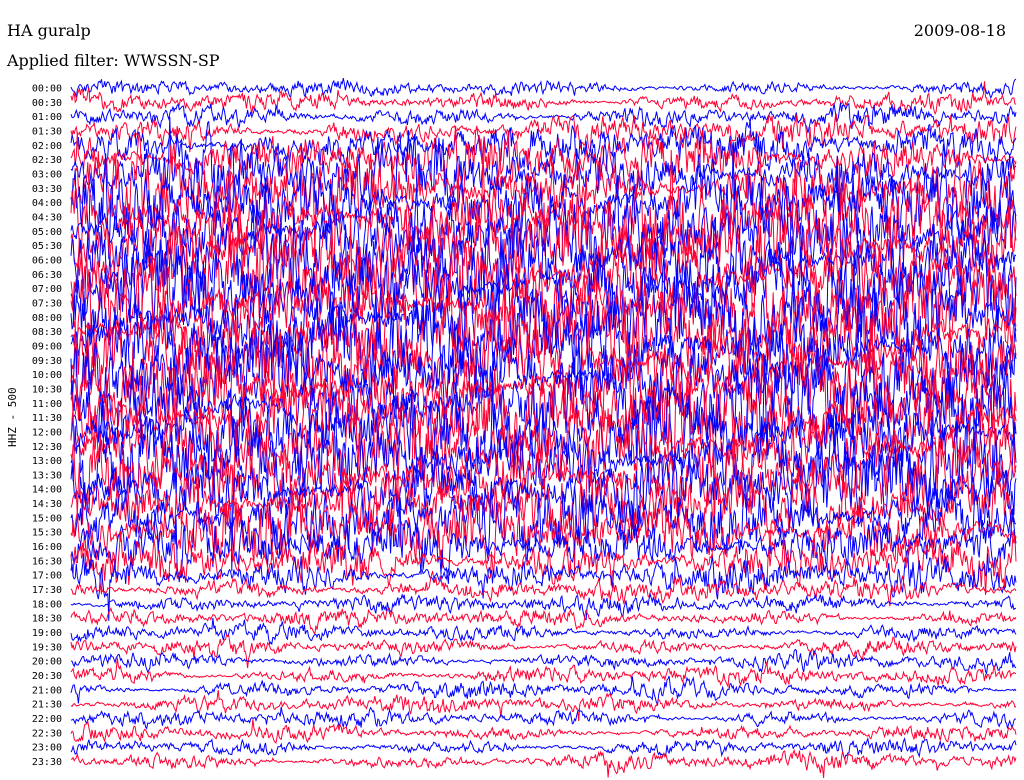  I want to click on row-time-label: 13:30, so click(47, 475).